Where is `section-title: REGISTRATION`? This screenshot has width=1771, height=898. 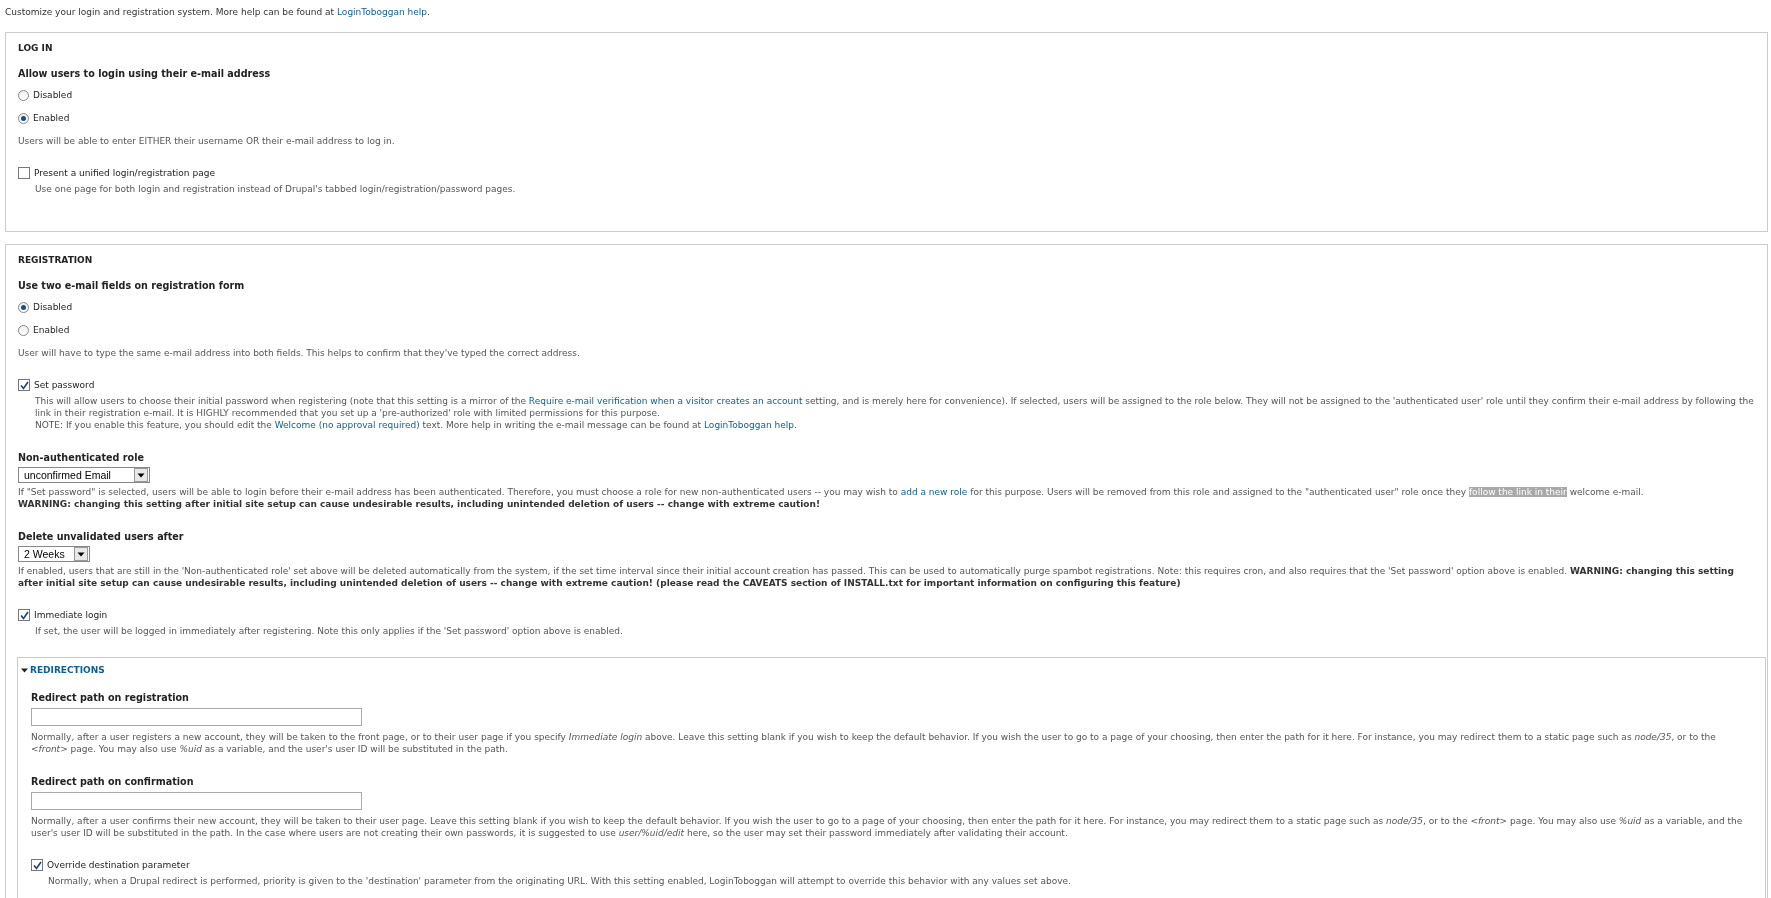 section-title: REGISTRATION is located at coordinates (55, 260).